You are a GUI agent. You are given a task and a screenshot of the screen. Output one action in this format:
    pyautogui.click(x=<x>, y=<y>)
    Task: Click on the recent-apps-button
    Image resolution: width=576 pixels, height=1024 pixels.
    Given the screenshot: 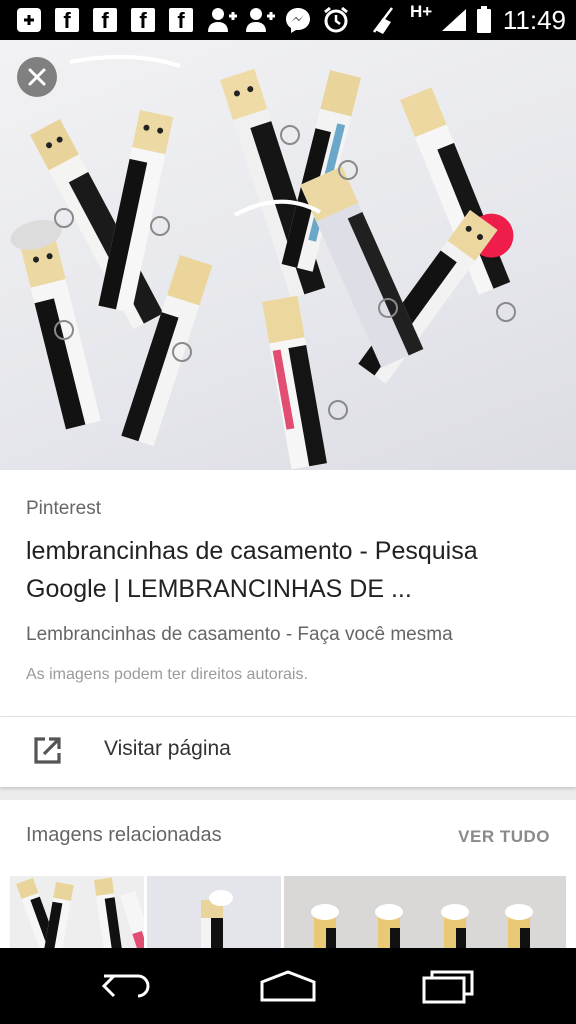 What is the action you would take?
    pyautogui.click(x=448, y=986)
    